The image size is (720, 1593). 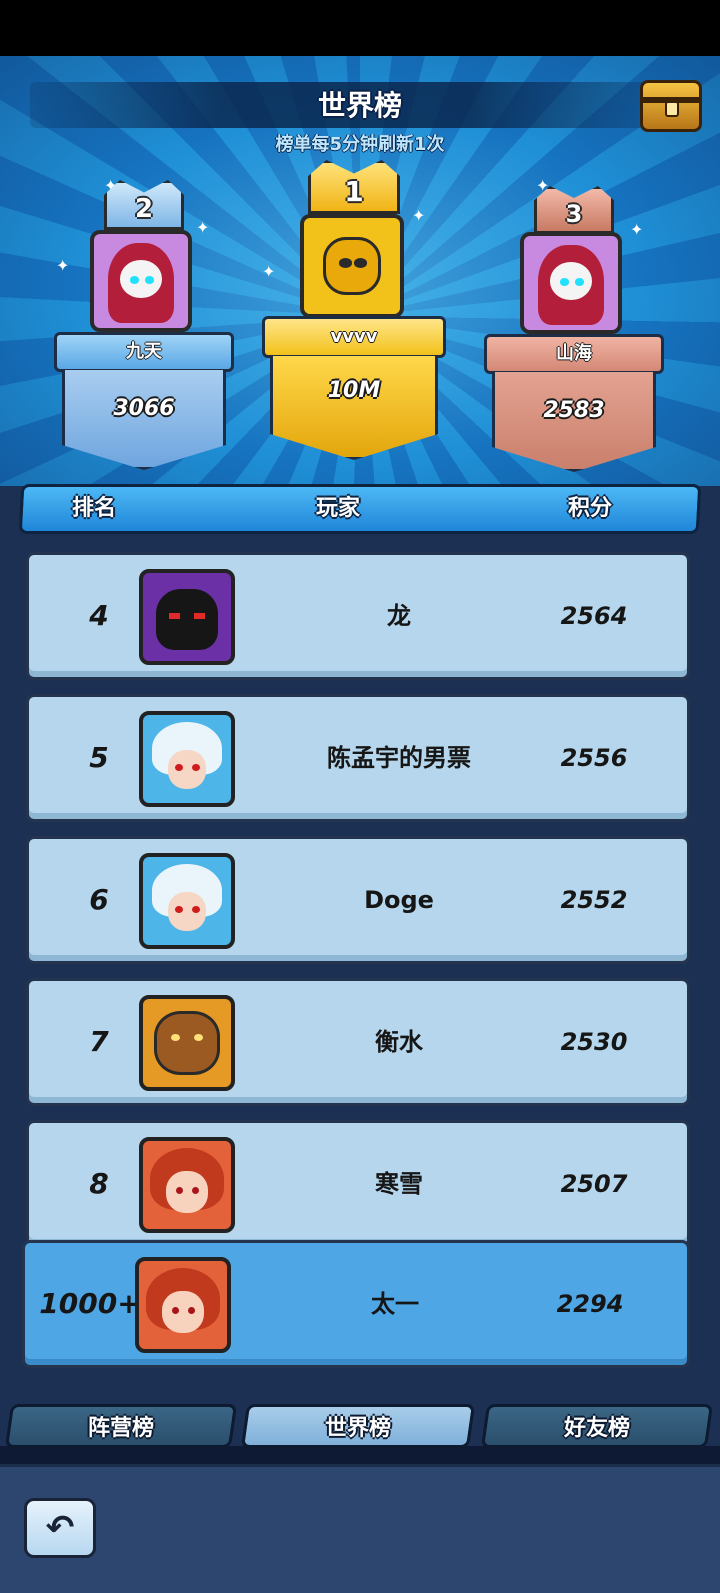 What do you see at coordinates (120, 1428) in the screenshot?
I see `tab-faction-label: 阵营榜` at bounding box center [120, 1428].